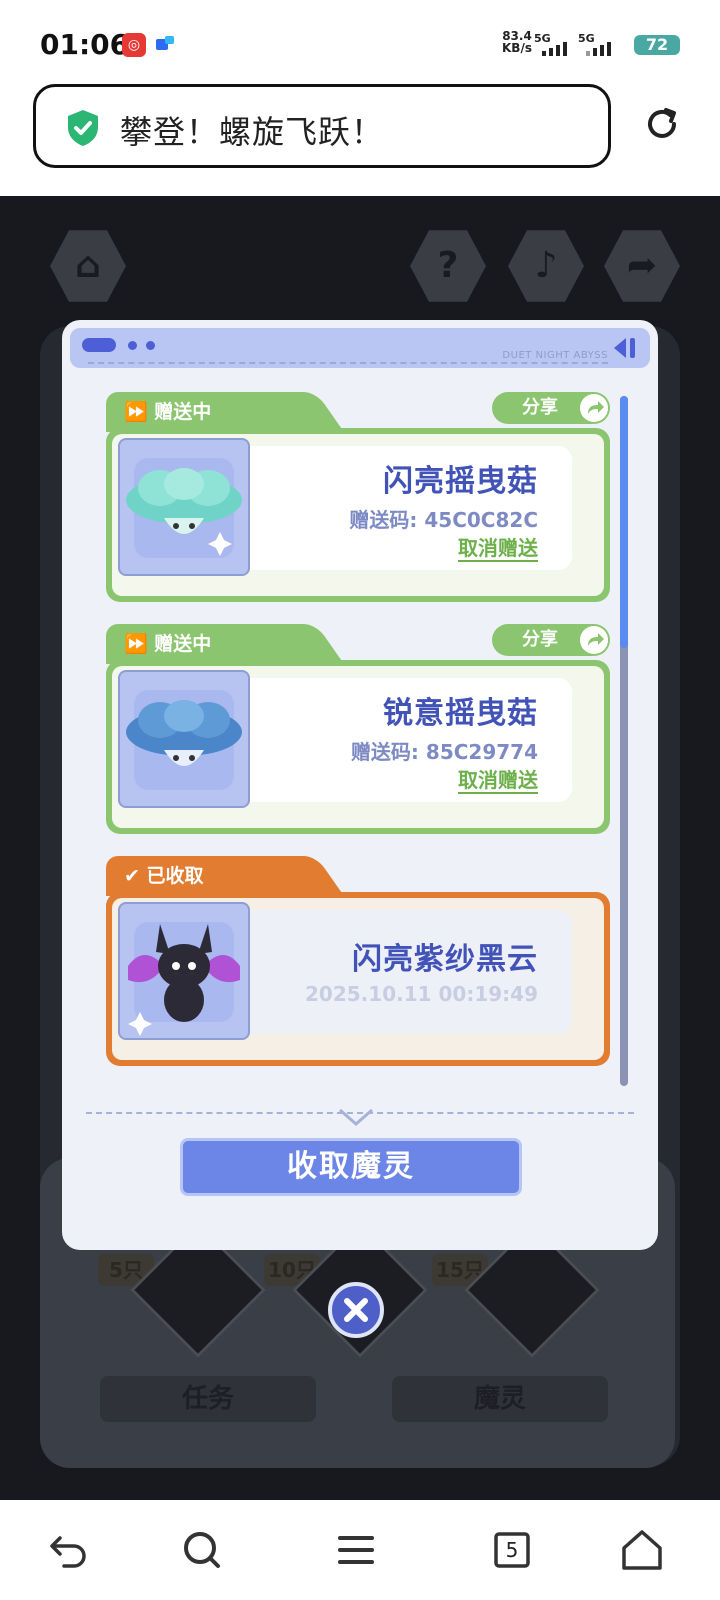  I want to click on item-info: 闪亮紫纱黑云 2025.10.11 00:19:49, so click(404, 972).